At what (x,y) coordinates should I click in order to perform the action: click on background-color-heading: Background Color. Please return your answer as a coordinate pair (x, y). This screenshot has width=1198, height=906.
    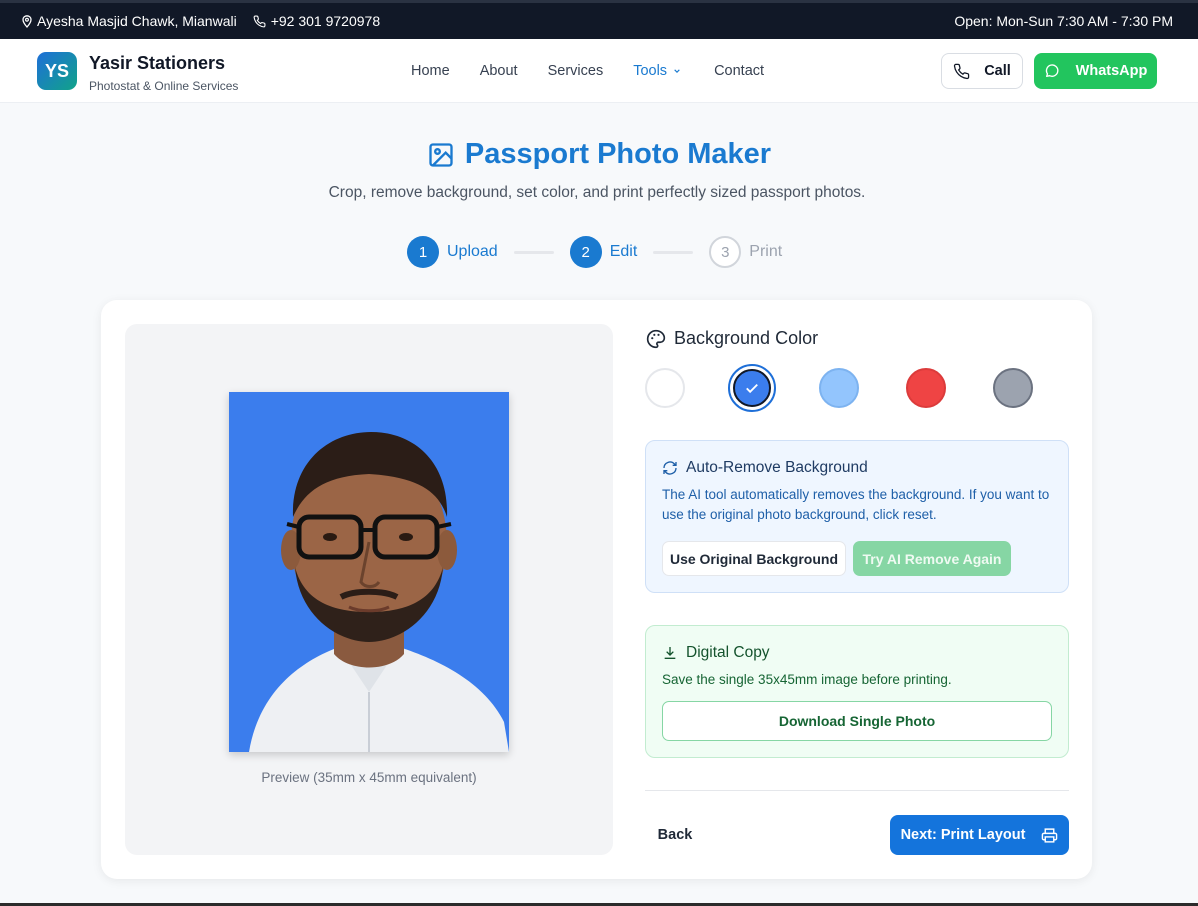
    Looking at the image, I should click on (732, 338).